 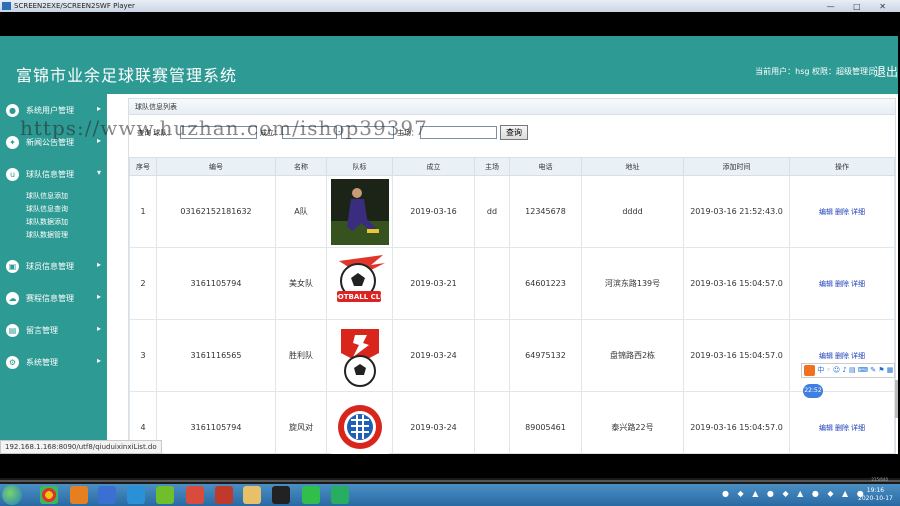 I want to click on start-button, so click(x=12, y=495).